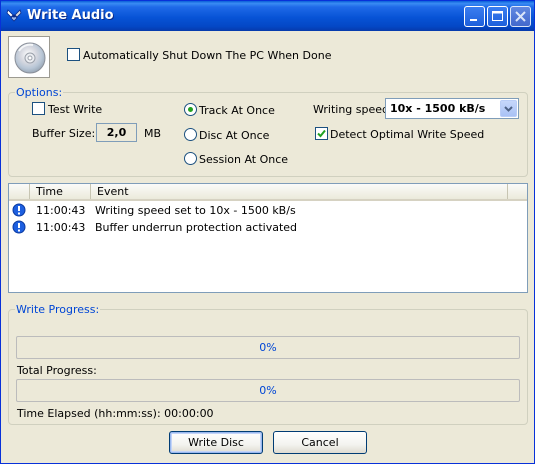 The height and width of the screenshot is (464, 535). I want to click on disc-icon, so click(30, 58).